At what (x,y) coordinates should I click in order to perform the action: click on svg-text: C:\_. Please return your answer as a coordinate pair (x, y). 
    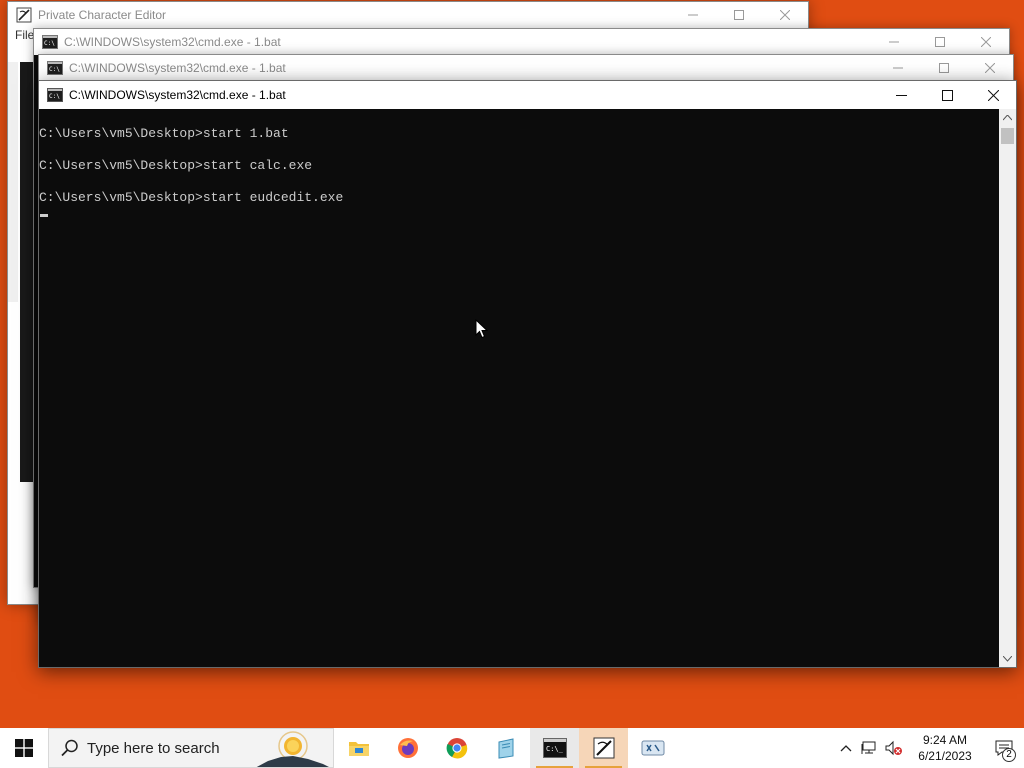
    Looking at the image, I should click on (555, 749).